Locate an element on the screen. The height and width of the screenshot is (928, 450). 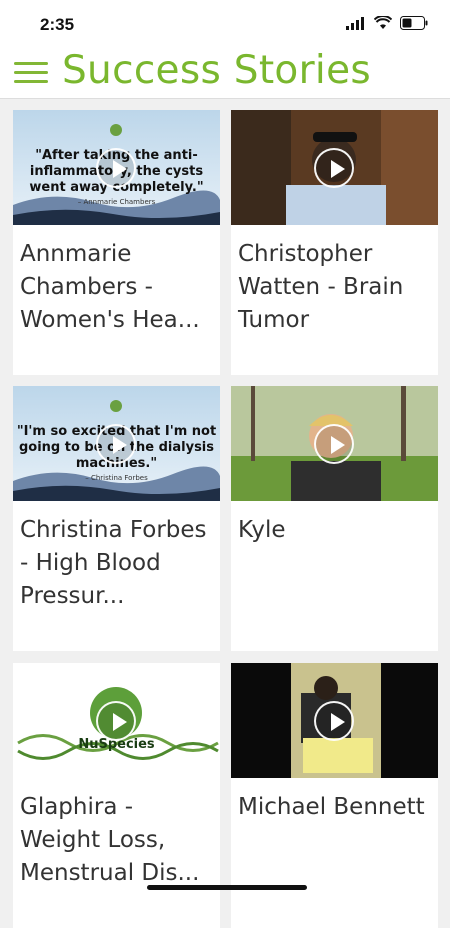
story-title: Christopher Watten - Brain Tumor is located at coordinates (321, 287).